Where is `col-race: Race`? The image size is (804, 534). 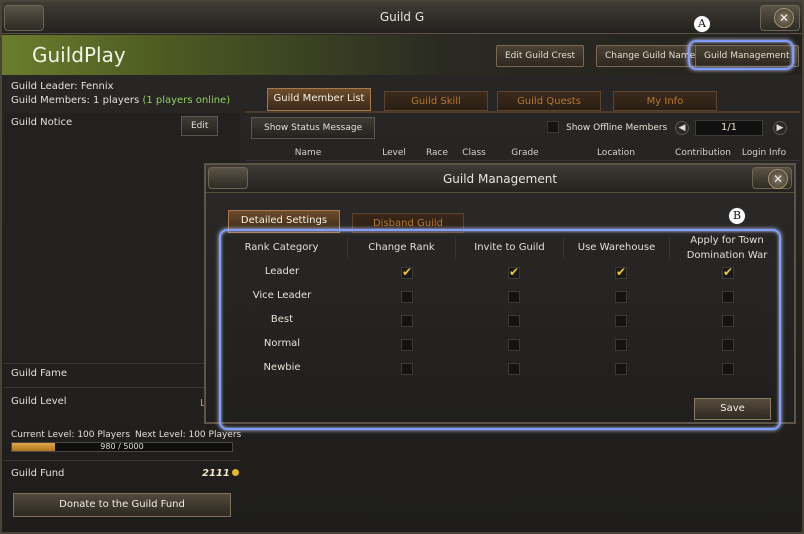 col-race: Race is located at coordinates (437, 153).